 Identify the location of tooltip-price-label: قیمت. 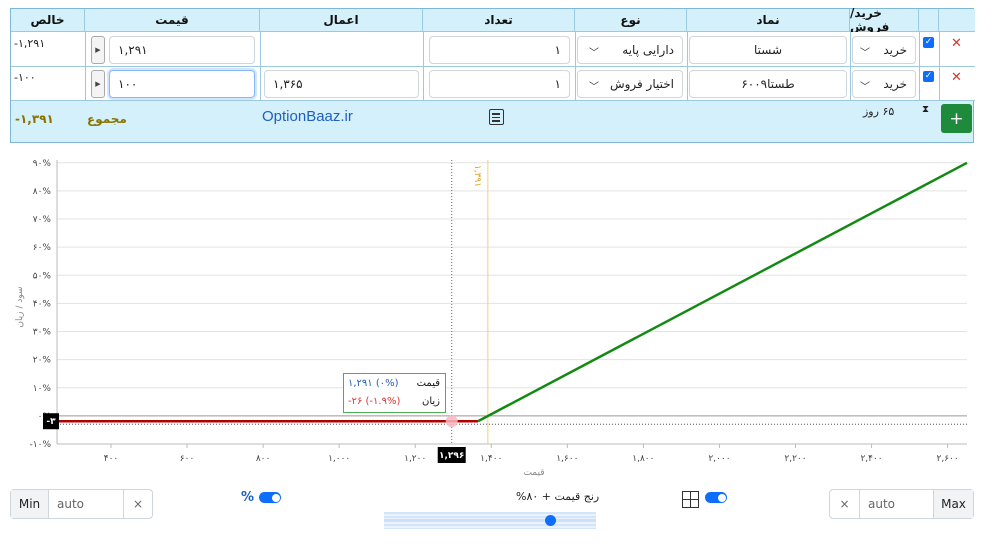
(428, 383).